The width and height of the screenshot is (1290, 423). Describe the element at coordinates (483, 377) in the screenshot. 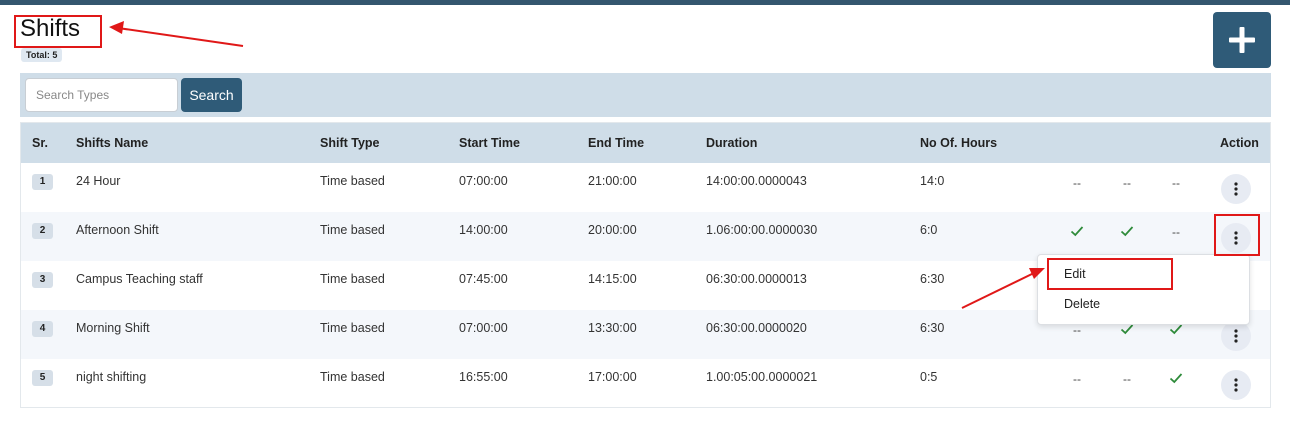

I see `start-time-cell: 16:55:00` at that location.